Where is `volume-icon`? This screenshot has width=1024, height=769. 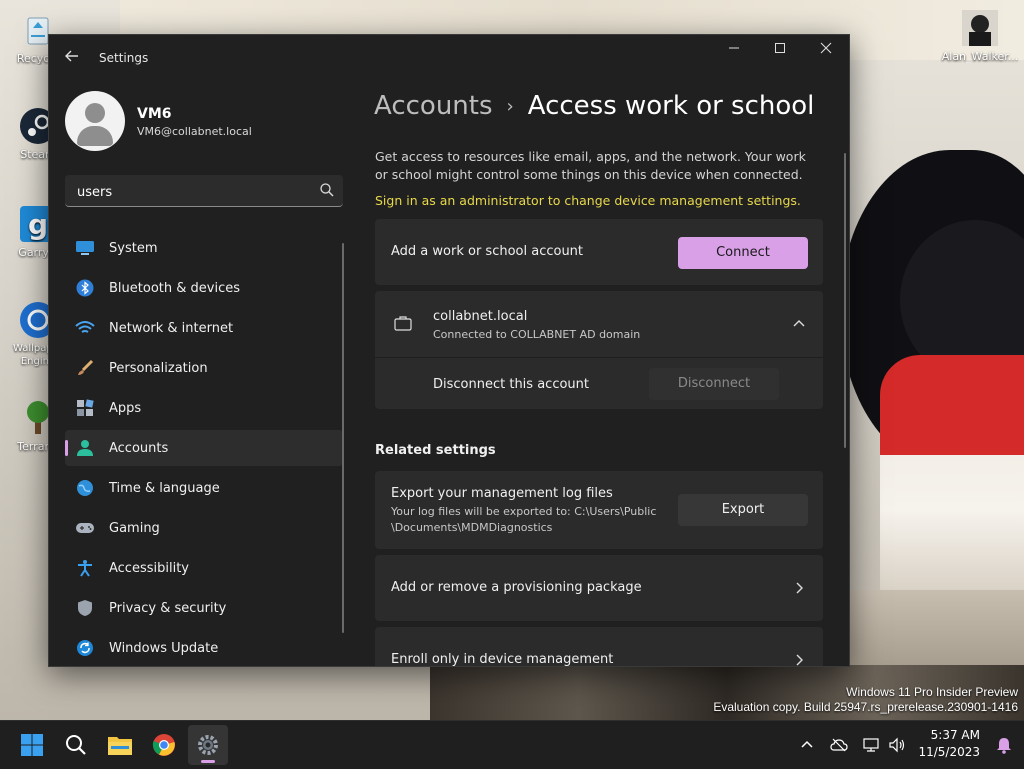 volume-icon is located at coordinates (897, 745).